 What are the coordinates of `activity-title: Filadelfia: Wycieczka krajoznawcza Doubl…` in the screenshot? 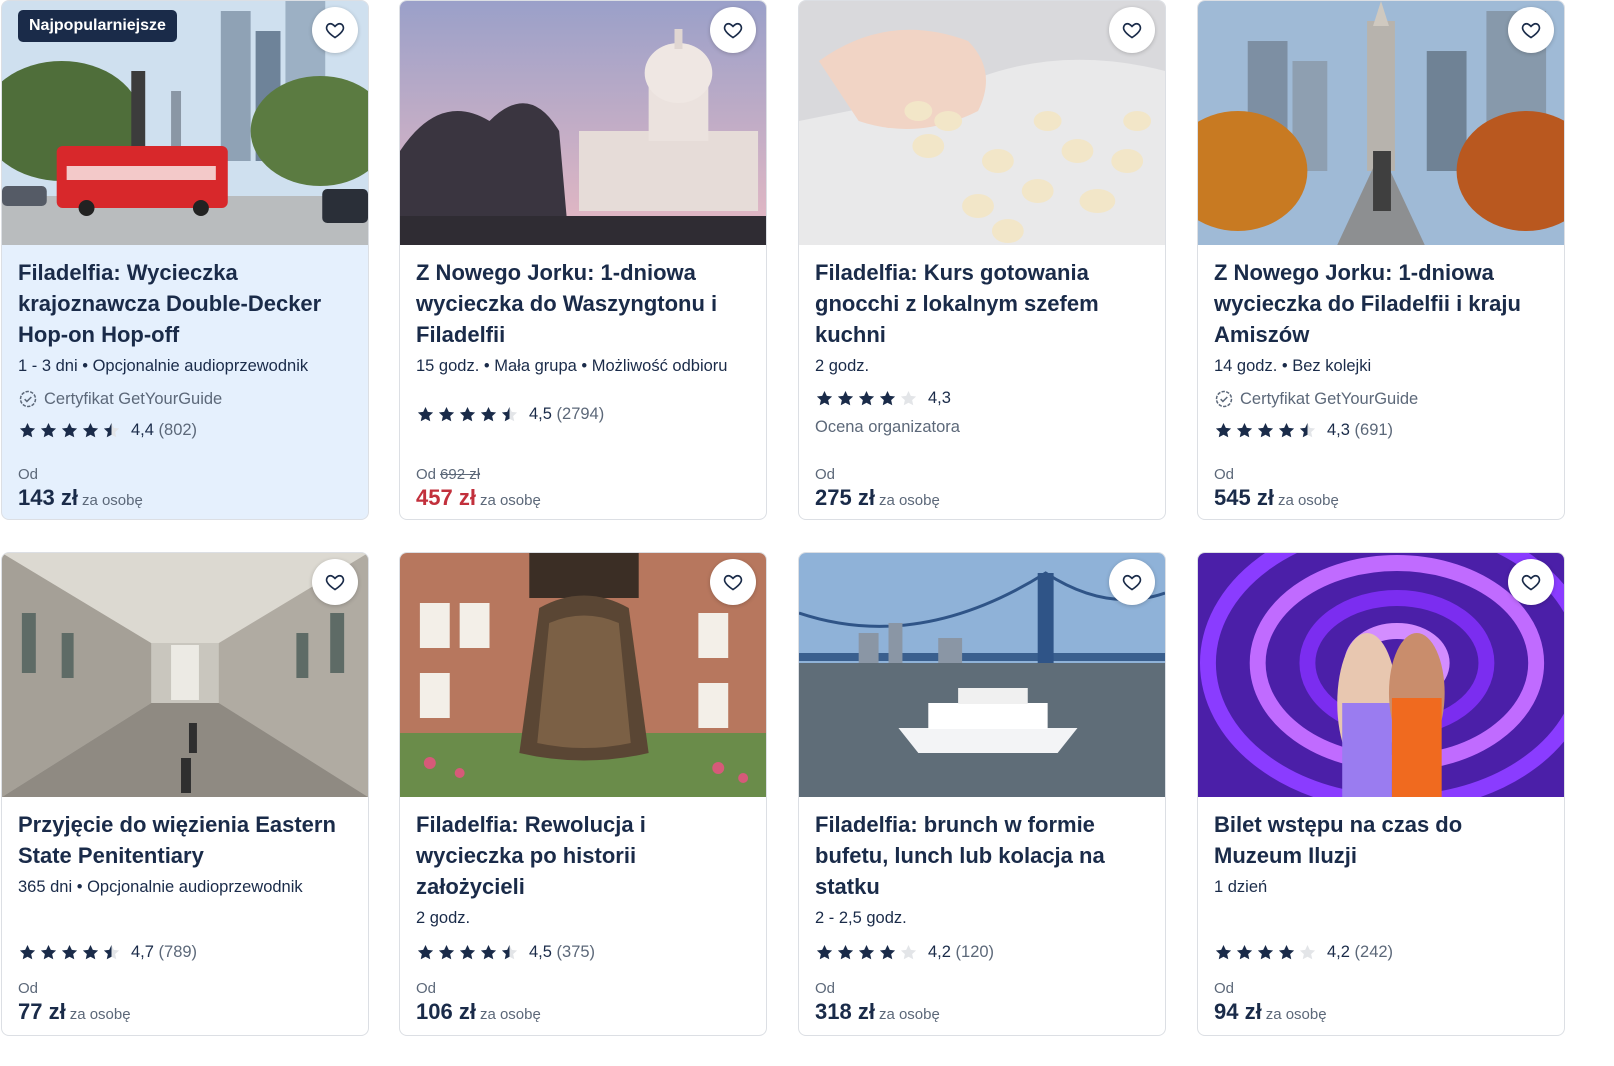 It's located at (185, 297).